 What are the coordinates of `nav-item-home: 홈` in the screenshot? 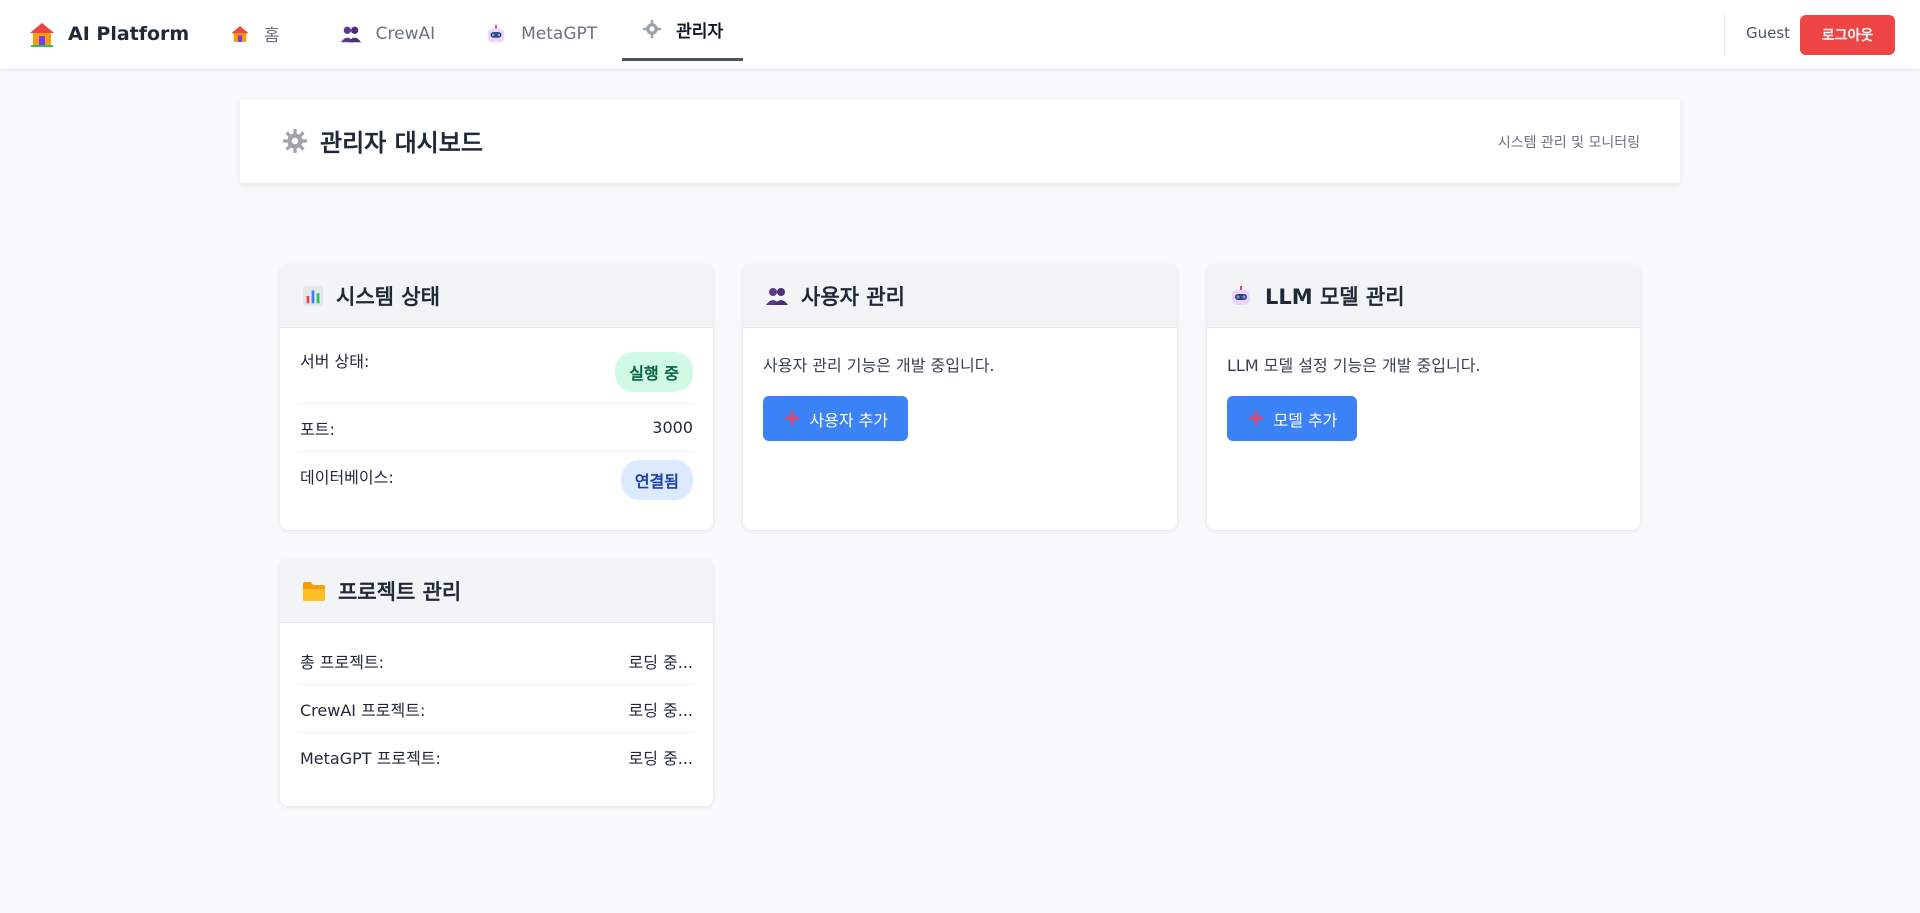 It's located at (255, 33).